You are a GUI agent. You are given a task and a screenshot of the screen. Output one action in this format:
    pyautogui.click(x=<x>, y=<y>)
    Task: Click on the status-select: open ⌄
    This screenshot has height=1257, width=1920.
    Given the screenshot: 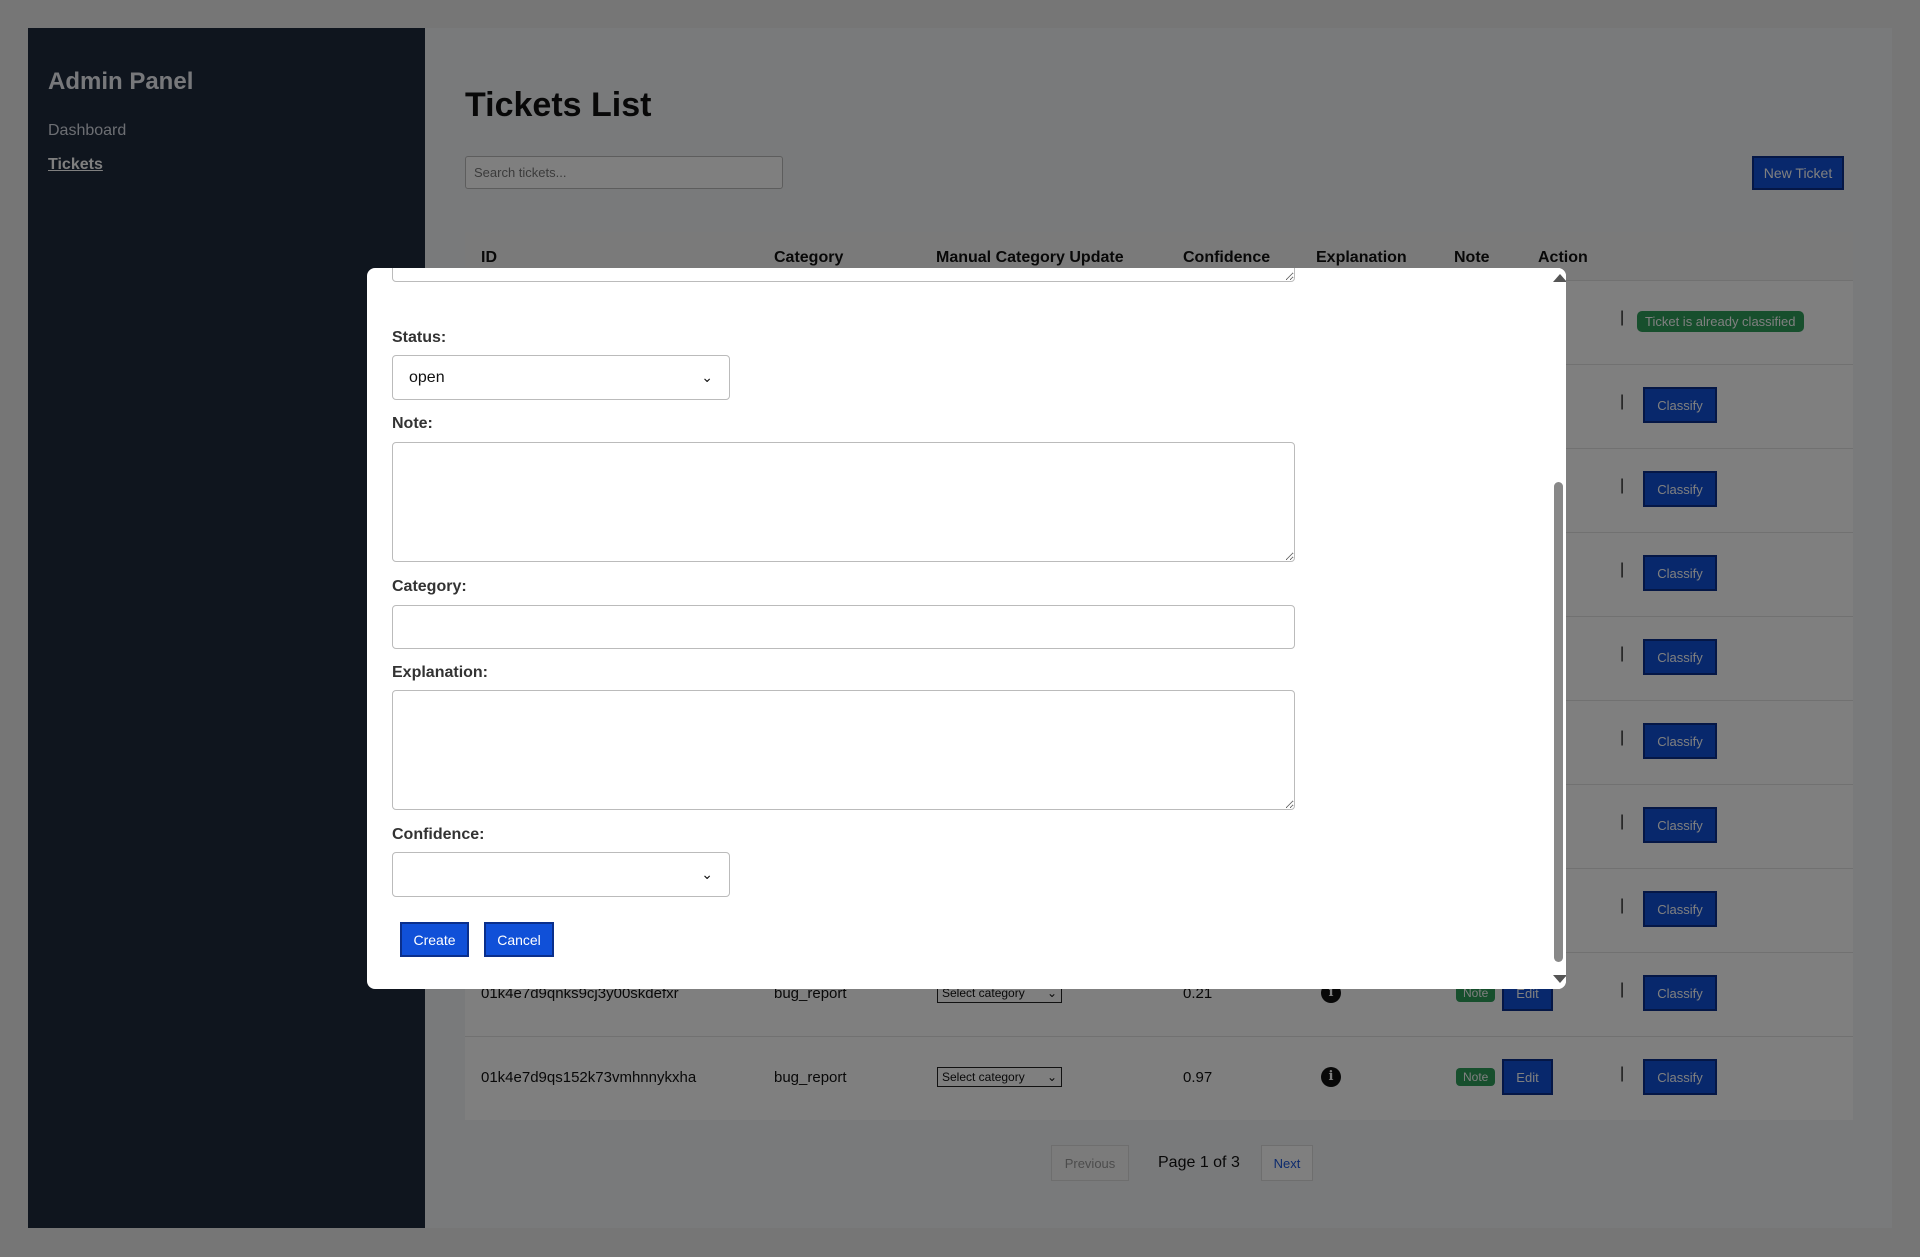 What is the action you would take?
    pyautogui.click(x=561, y=377)
    